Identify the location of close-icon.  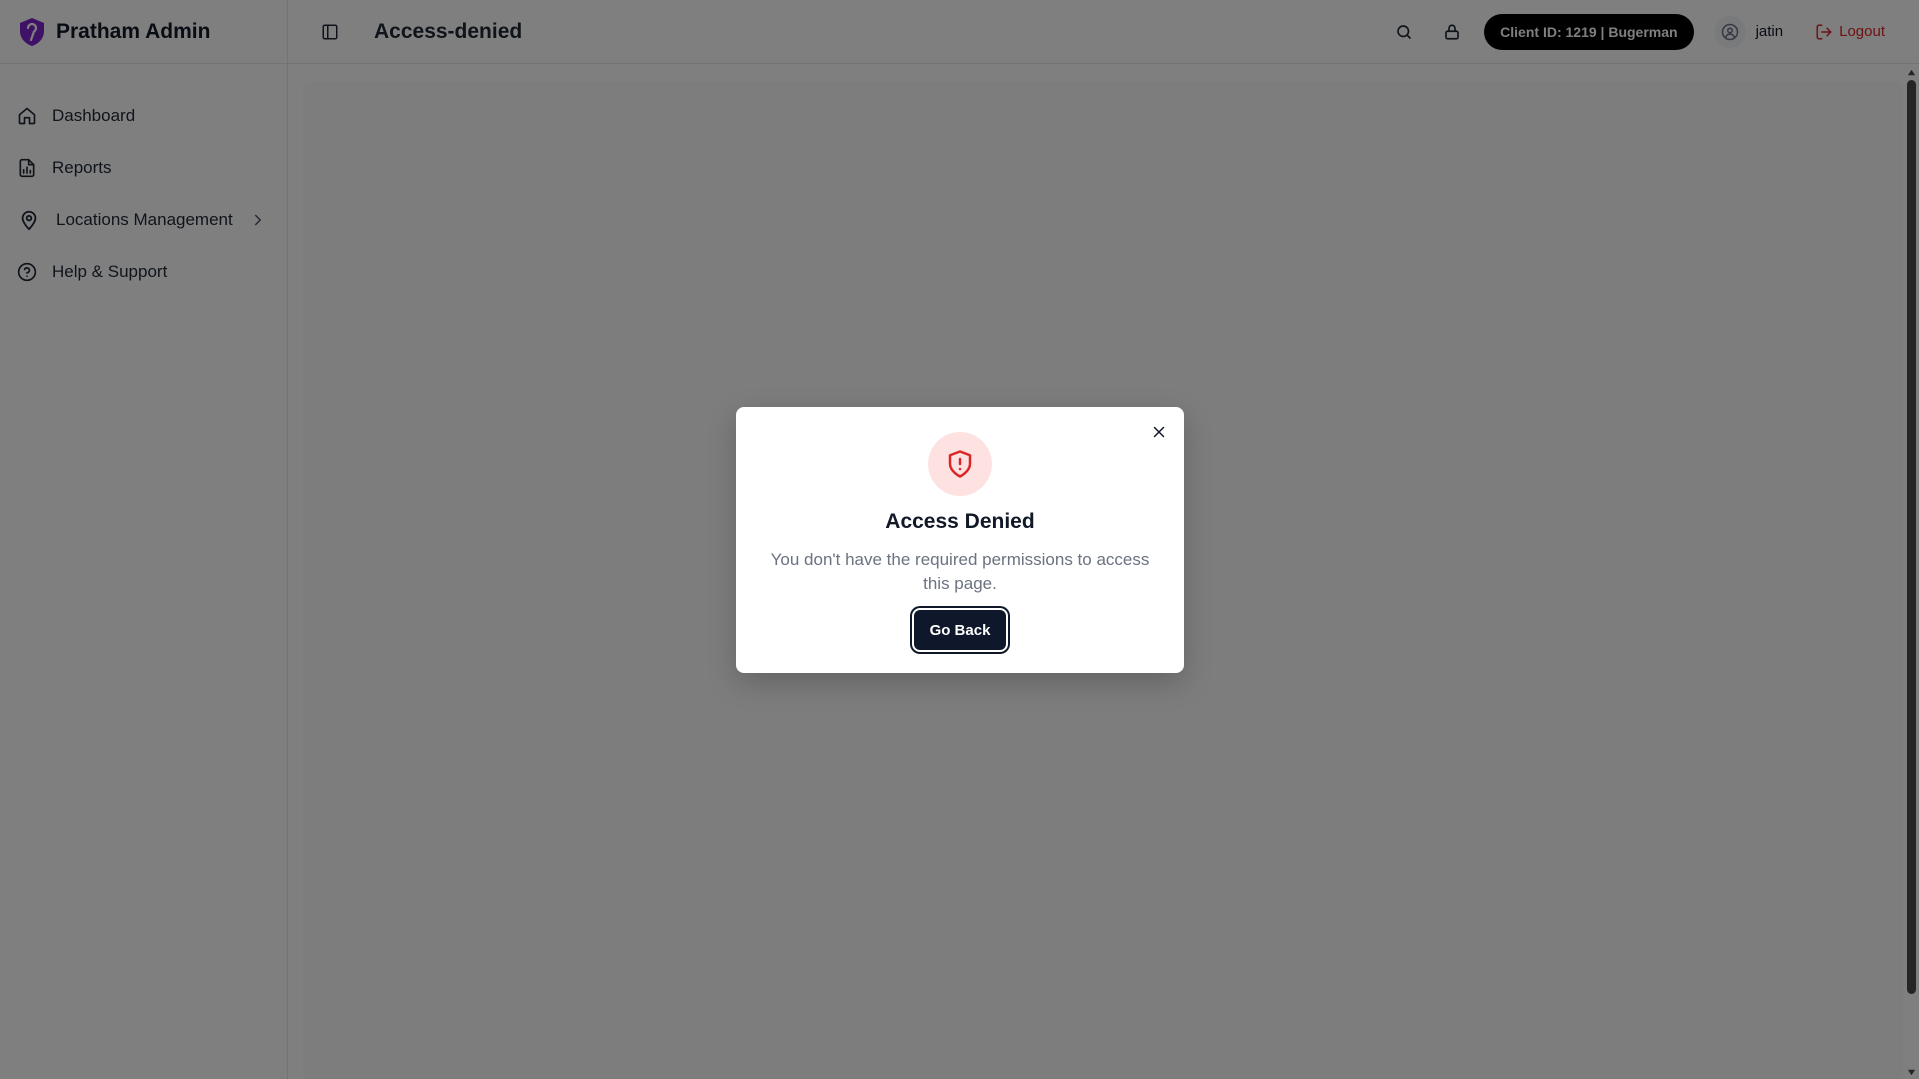
(1159, 432).